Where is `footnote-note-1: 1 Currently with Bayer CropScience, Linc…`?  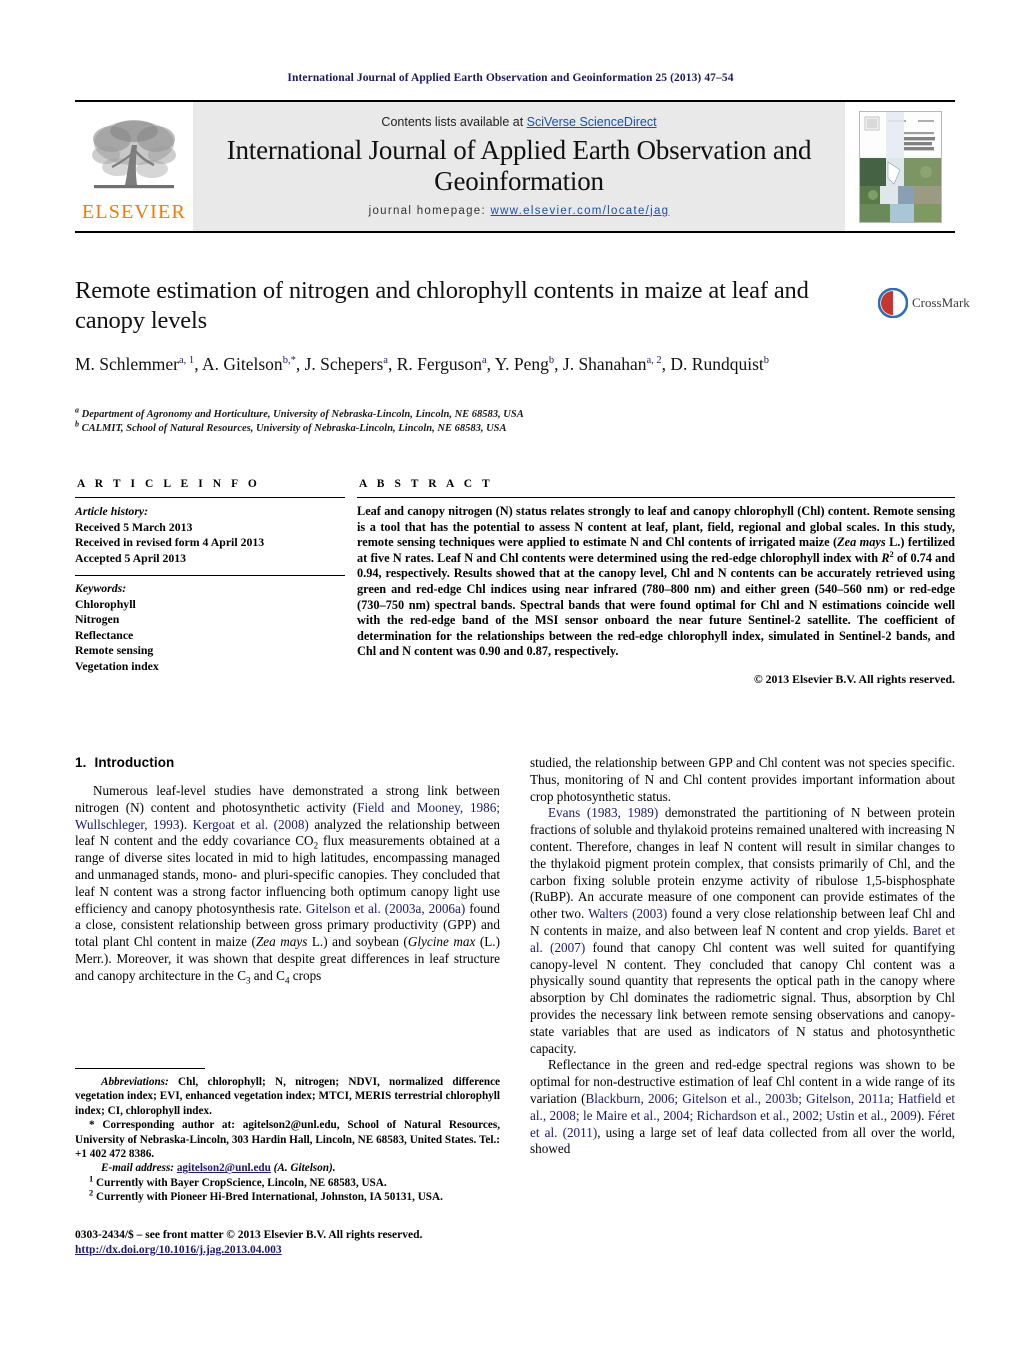
footnote-note-1: 1 Currently with Bayer CropScience, Linc… is located at coordinates (238, 1181).